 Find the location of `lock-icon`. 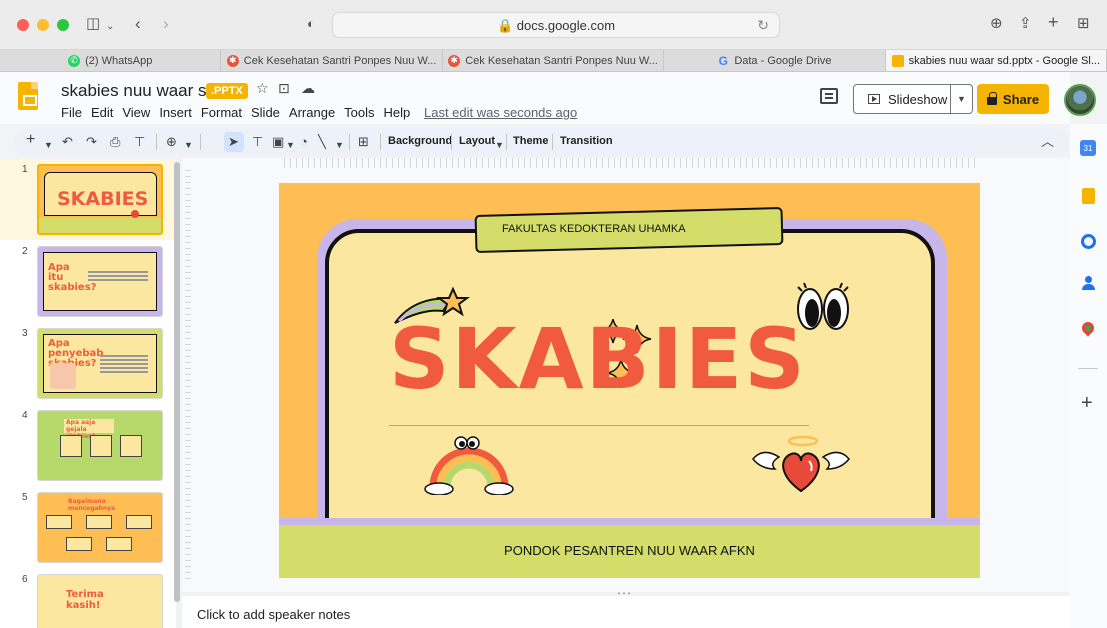

lock-icon is located at coordinates (991, 98).